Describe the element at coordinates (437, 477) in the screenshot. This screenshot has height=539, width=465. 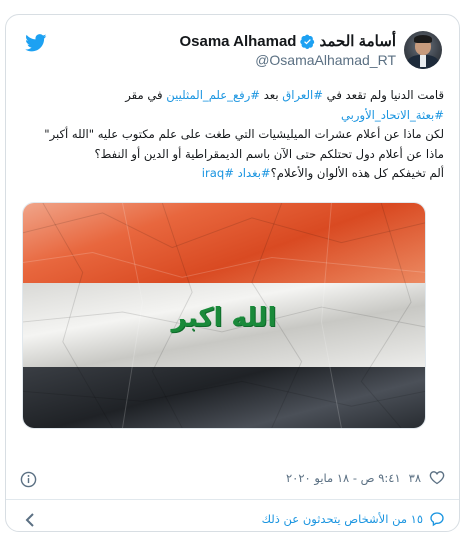
I see `heart-icon` at that location.